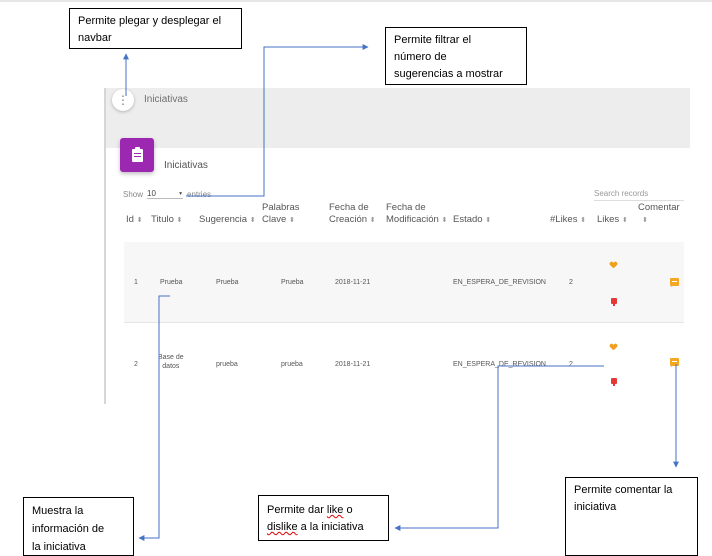 This screenshot has width=712, height=556. I want to click on cell-titulo: Base de datos, so click(171, 362).